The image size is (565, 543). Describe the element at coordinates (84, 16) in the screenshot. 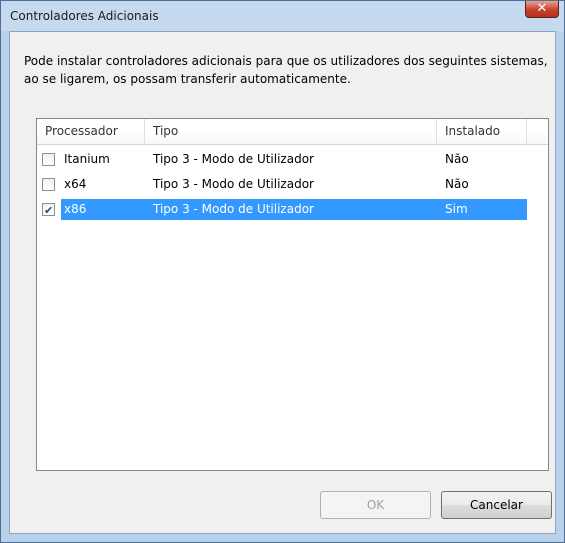

I see `window-title: Controladores Adicionais` at that location.